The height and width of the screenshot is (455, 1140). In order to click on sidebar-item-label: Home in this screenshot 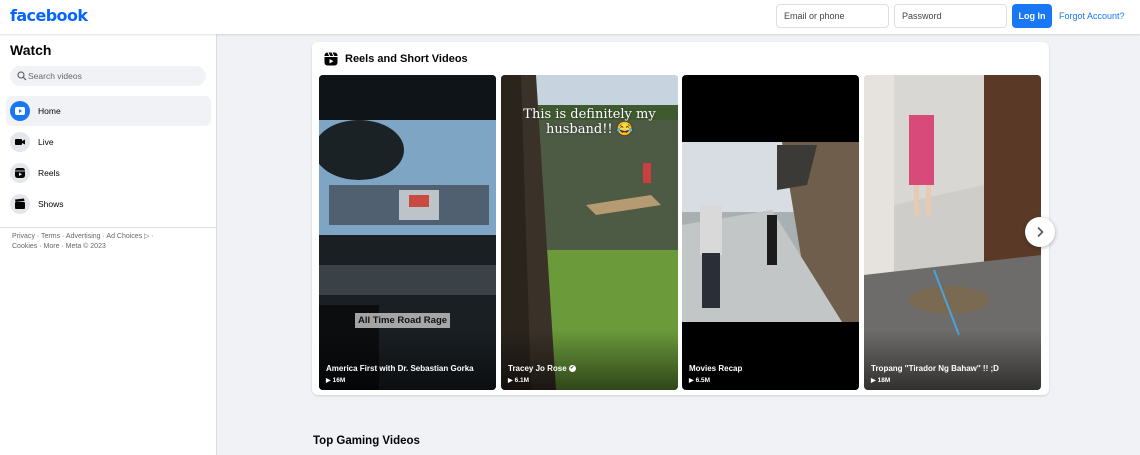, I will do `click(49, 111)`.